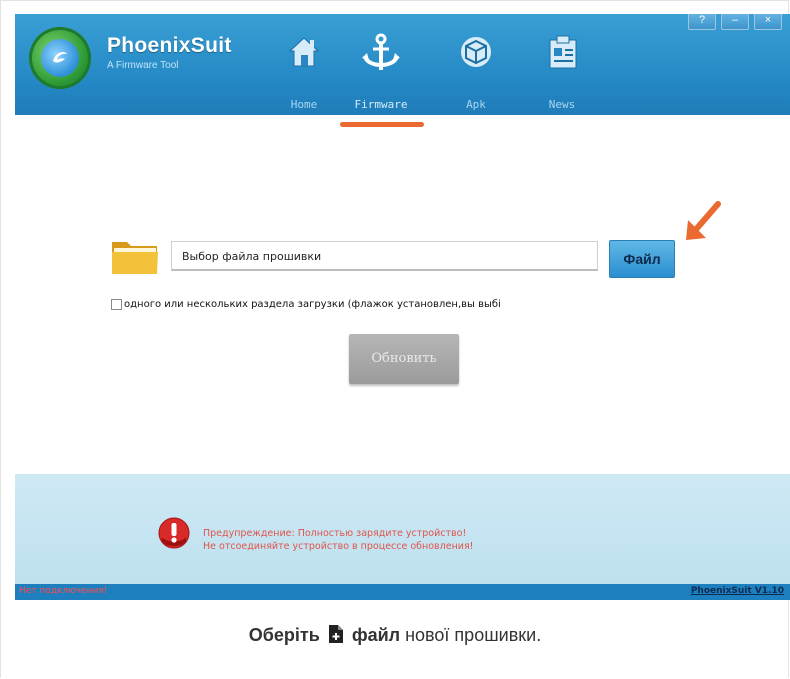 The width and height of the screenshot is (790, 679). Describe the element at coordinates (60, 58) in the screenshot. I see `phoenix-logo-icon` at that location.